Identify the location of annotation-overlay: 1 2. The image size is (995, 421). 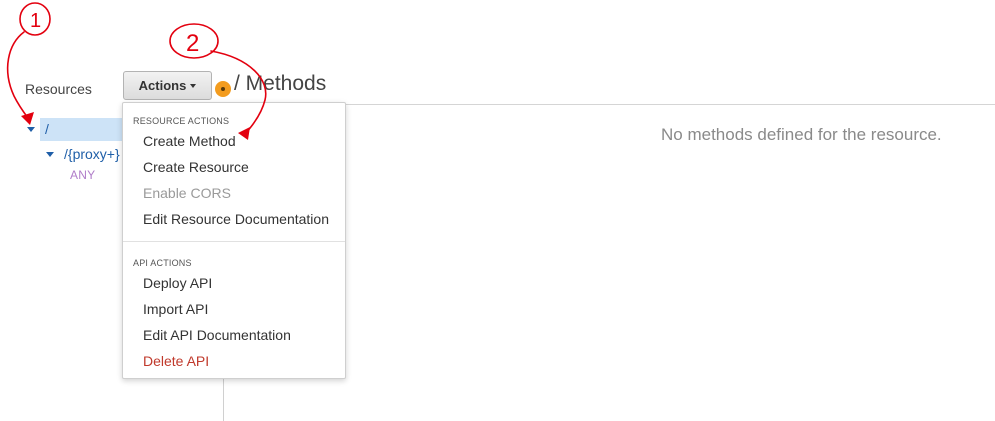
(136, 71).